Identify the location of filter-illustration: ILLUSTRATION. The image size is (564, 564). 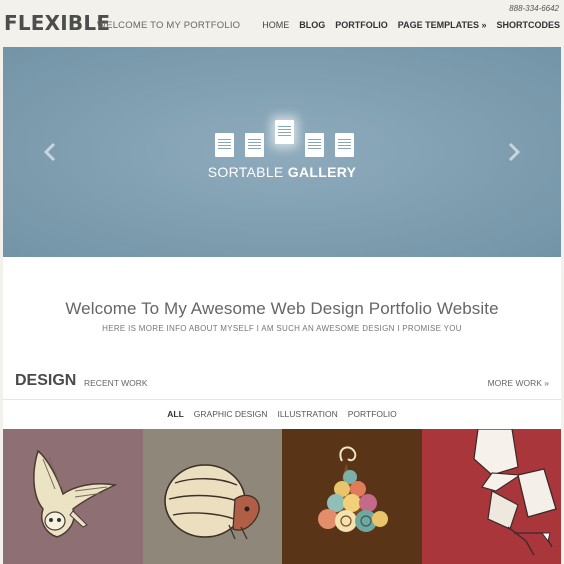
(307, 414).